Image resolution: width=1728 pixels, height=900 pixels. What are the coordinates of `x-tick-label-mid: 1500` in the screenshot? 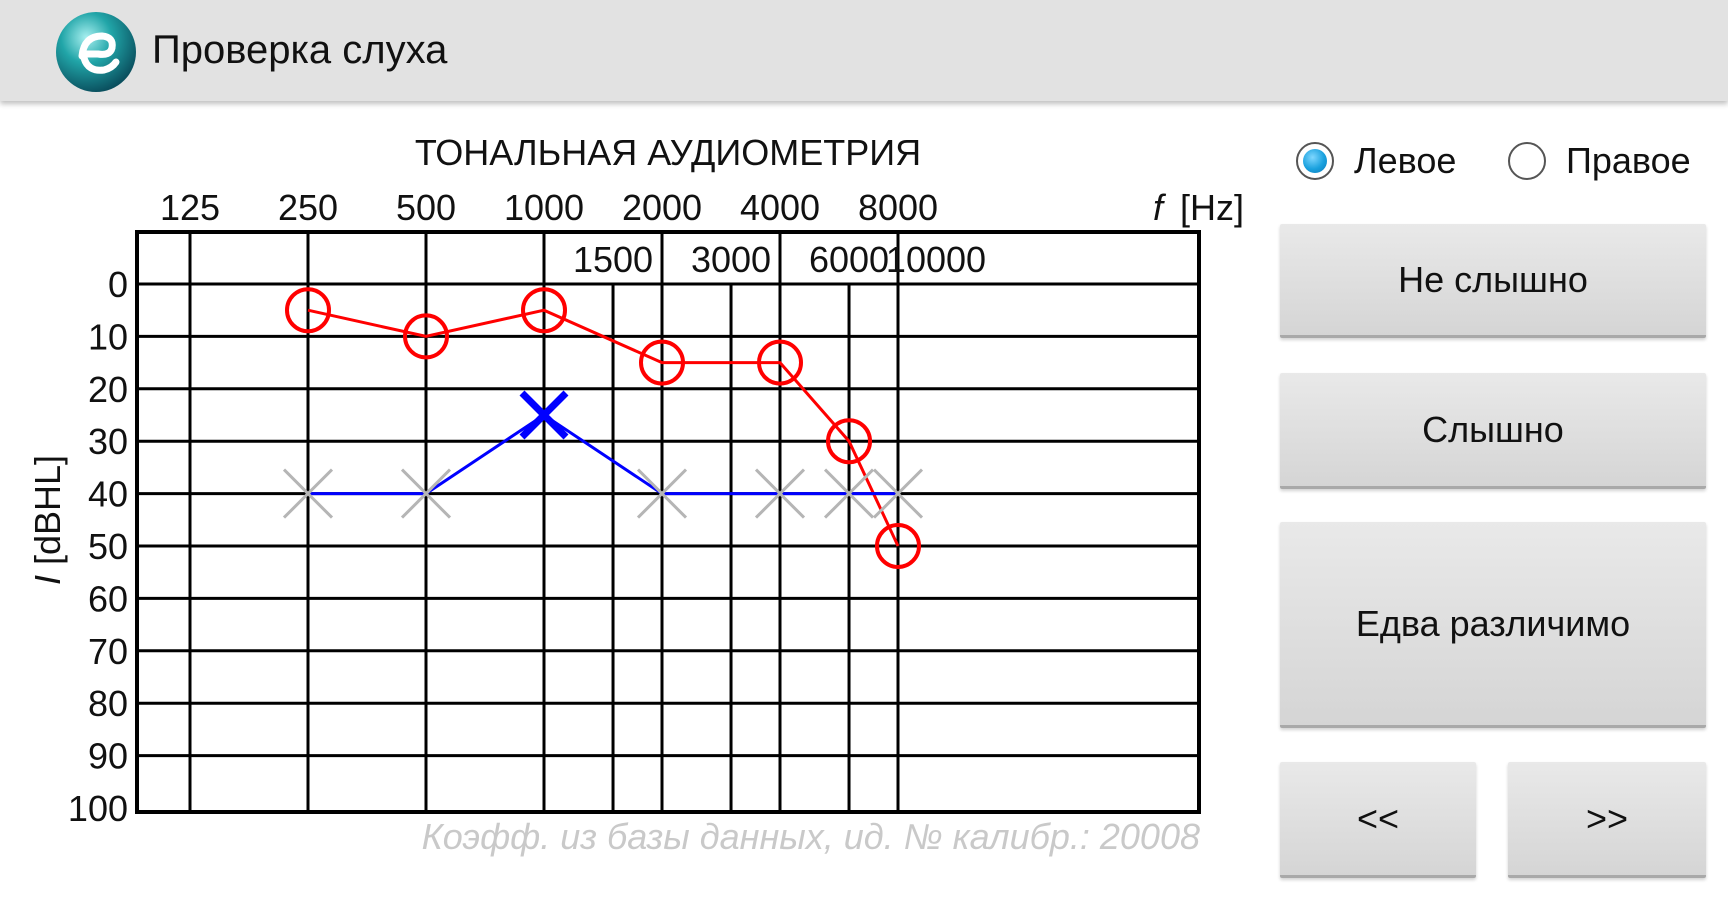 It's located at (613, 259).